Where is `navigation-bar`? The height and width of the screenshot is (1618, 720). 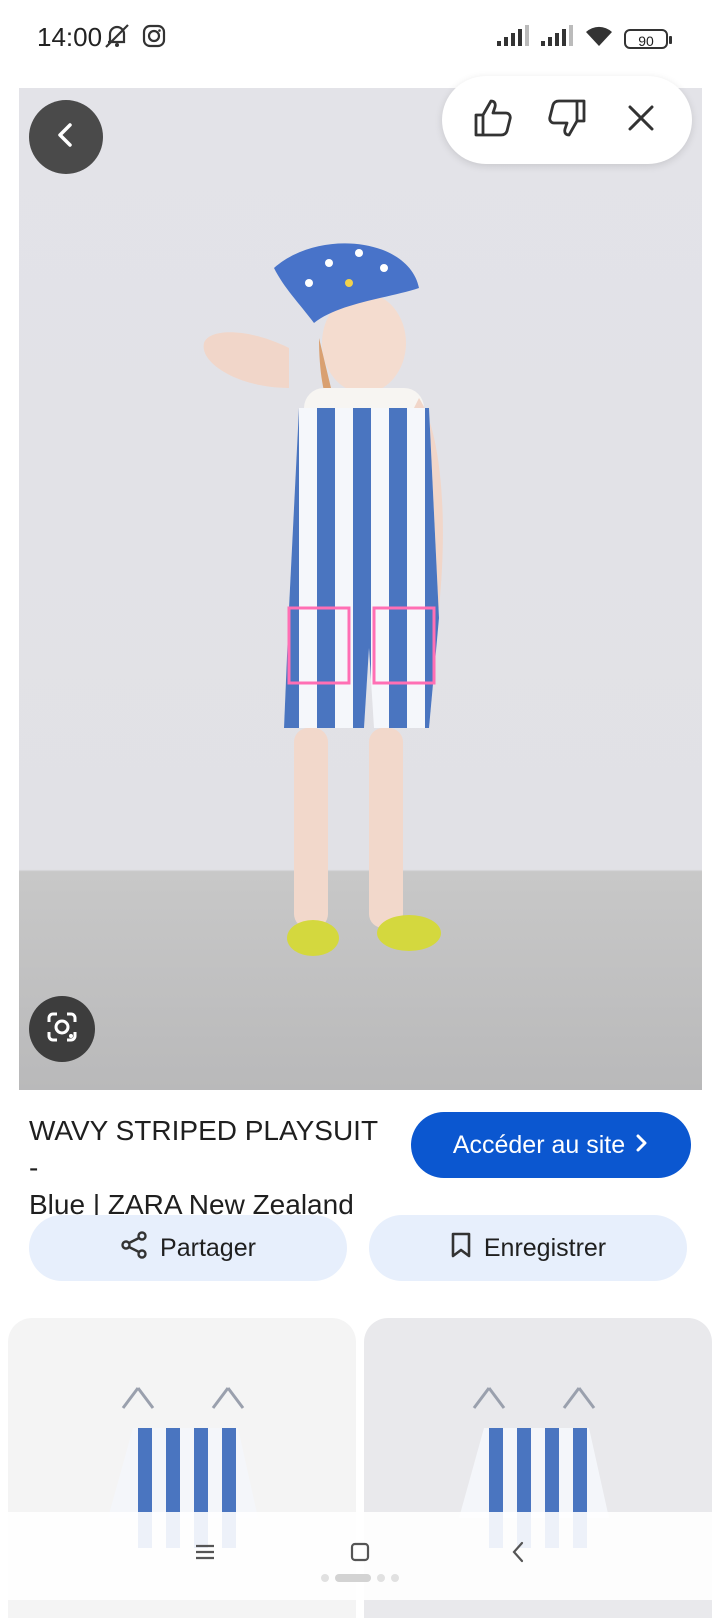 navigation-bar is located at coordinates (360, 1556).